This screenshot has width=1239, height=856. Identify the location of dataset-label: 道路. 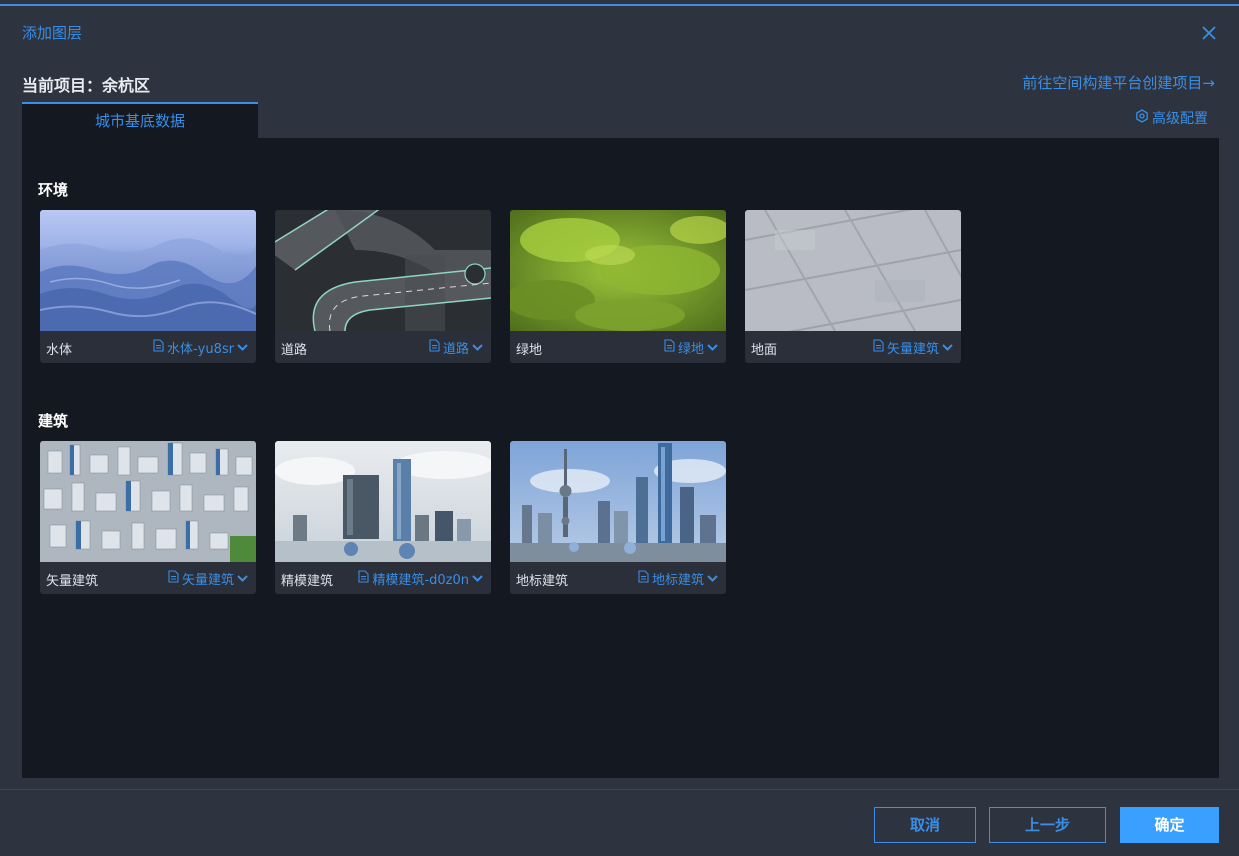
(455, 349).